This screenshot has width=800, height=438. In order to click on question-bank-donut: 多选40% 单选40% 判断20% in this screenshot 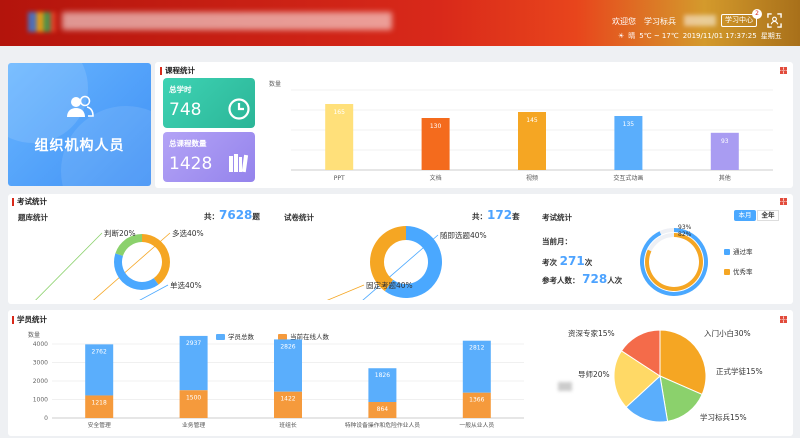, I will do `click(119, 264)`.